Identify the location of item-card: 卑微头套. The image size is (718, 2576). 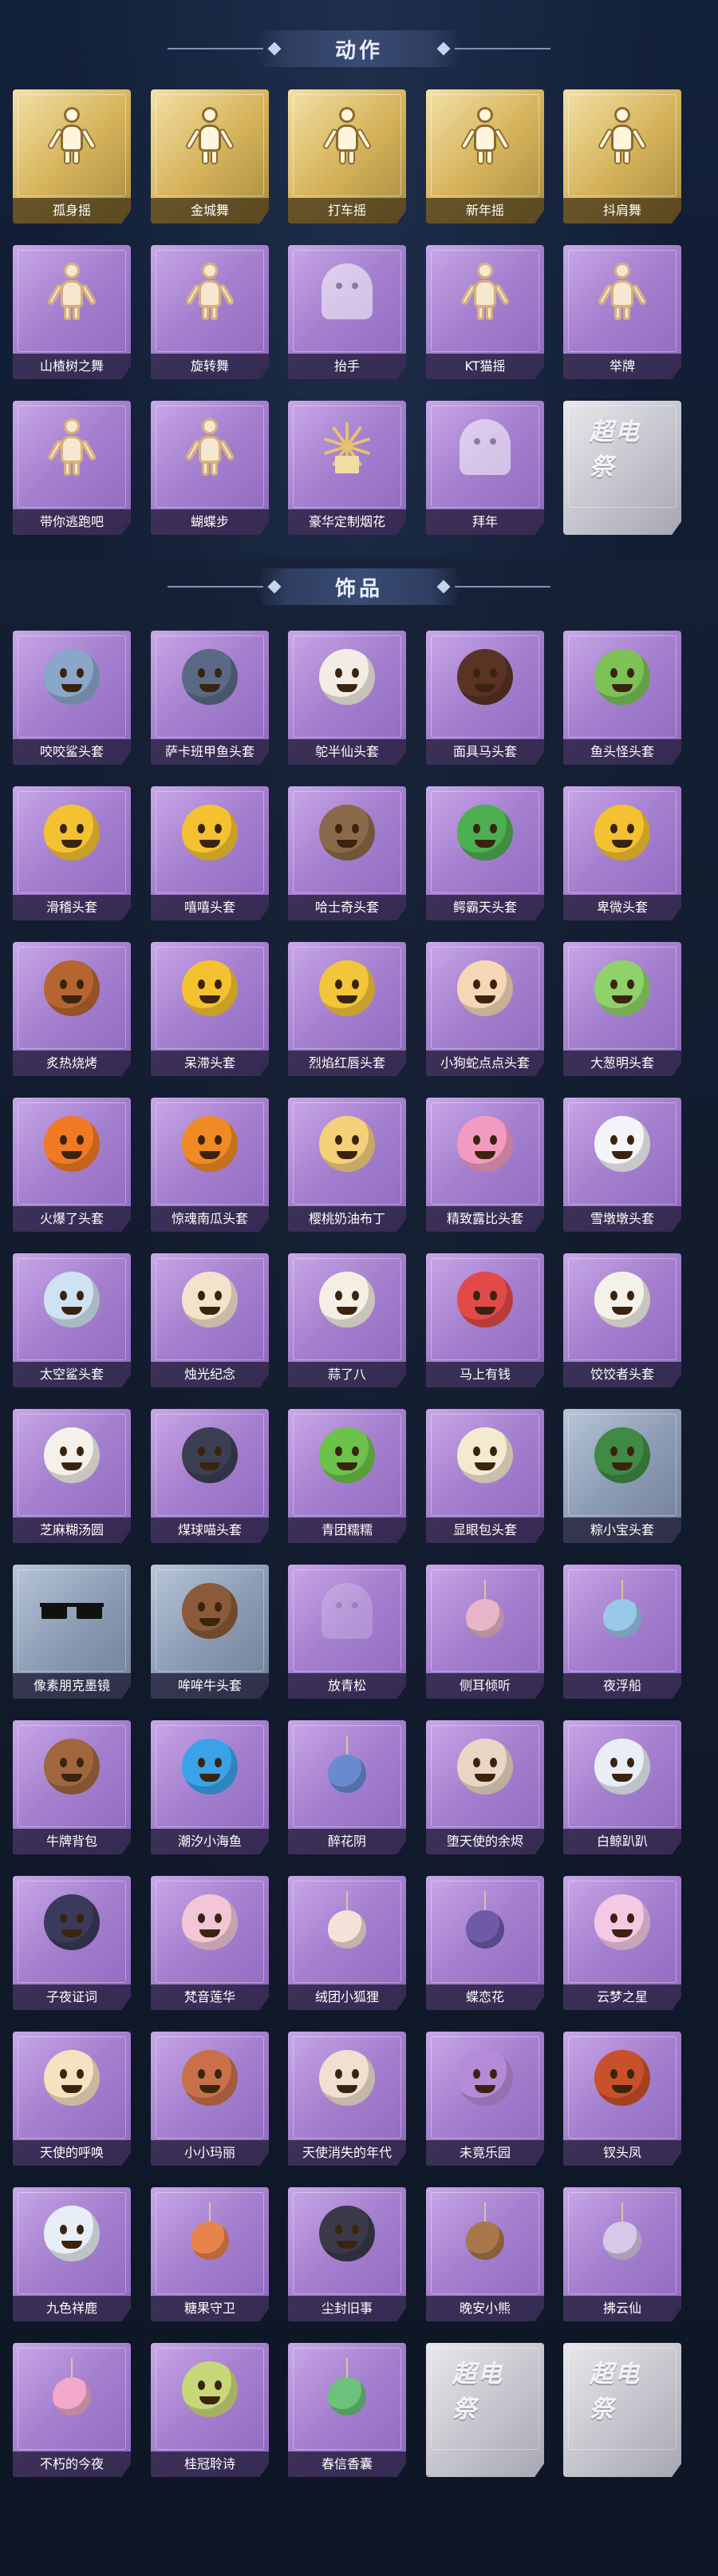
(622, 853).